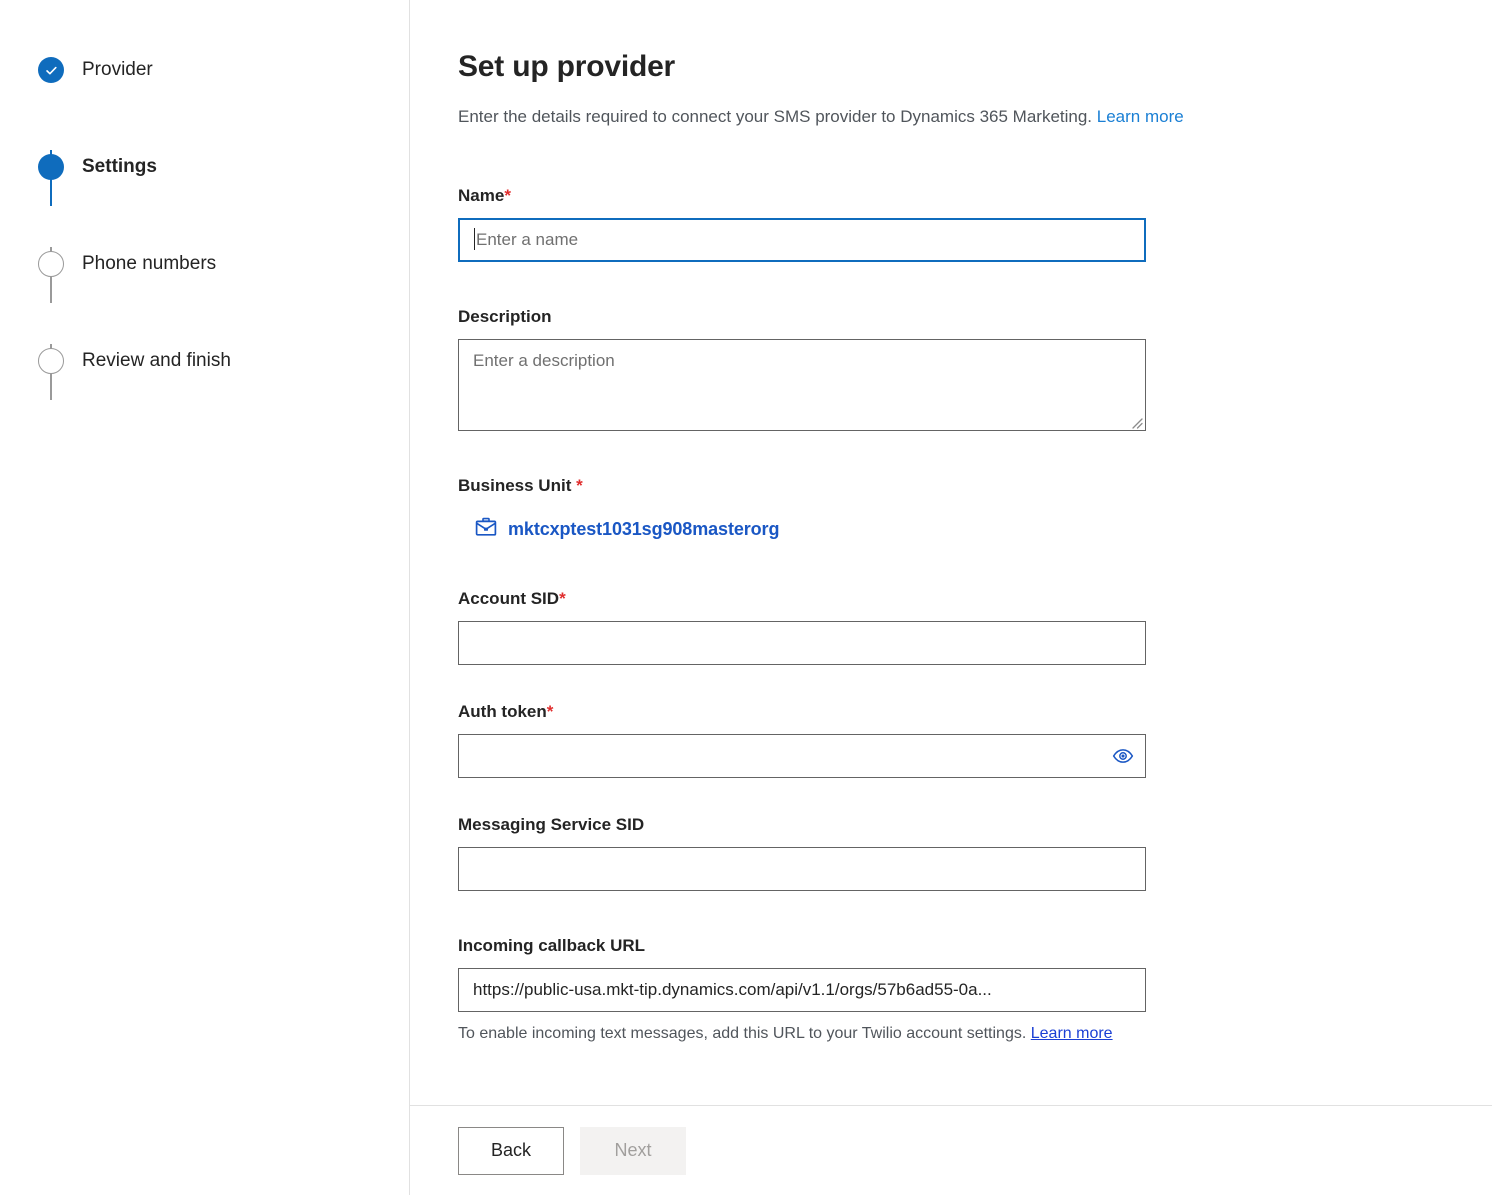 The image size is (1492, 1195). I want to click on field-label-name: Name*, so click(975, 196).